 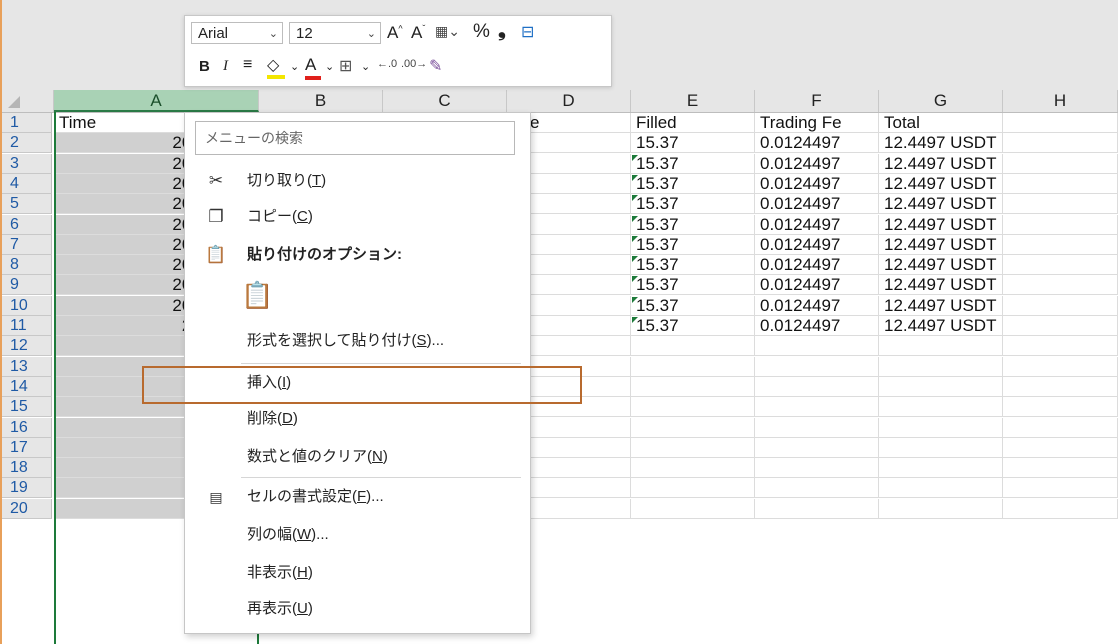 What do you see at coordinates (817, 386) in the screenshot?
I see `cell-f14` at bounding box center [817, 386].